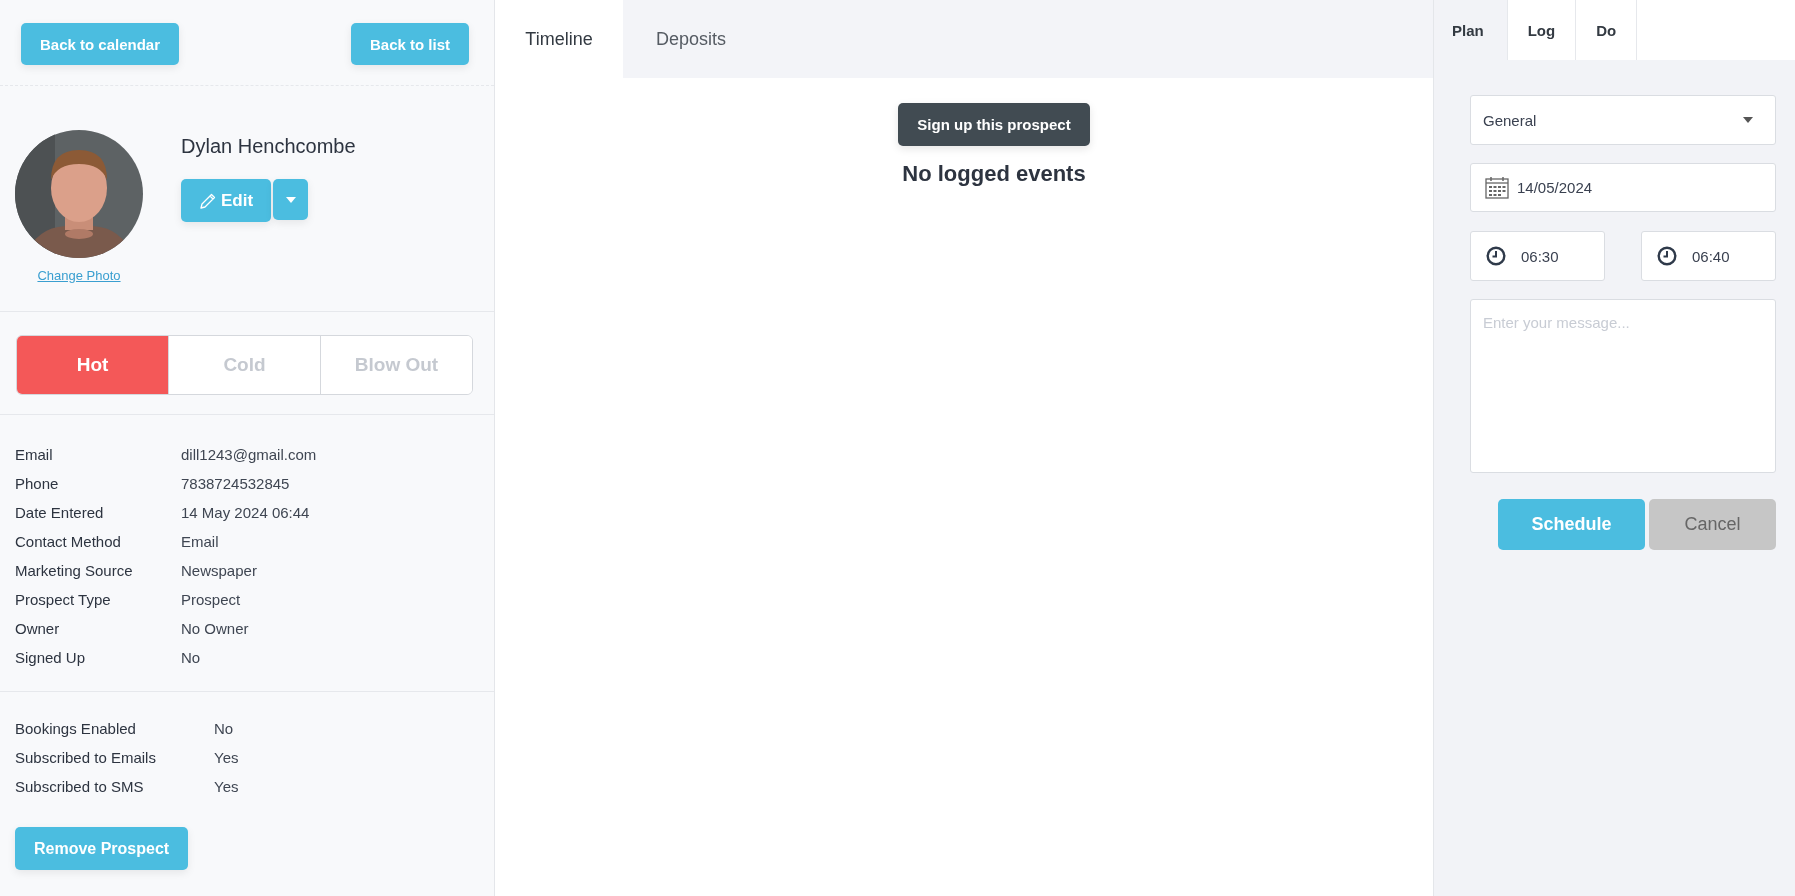 Image resolution: width=1795 pixels, height=896 pixels. What do you see at coordinates (68, 541) in the screenshot?
I see `field-label: Contact Method` at bounding box center [68, 541].